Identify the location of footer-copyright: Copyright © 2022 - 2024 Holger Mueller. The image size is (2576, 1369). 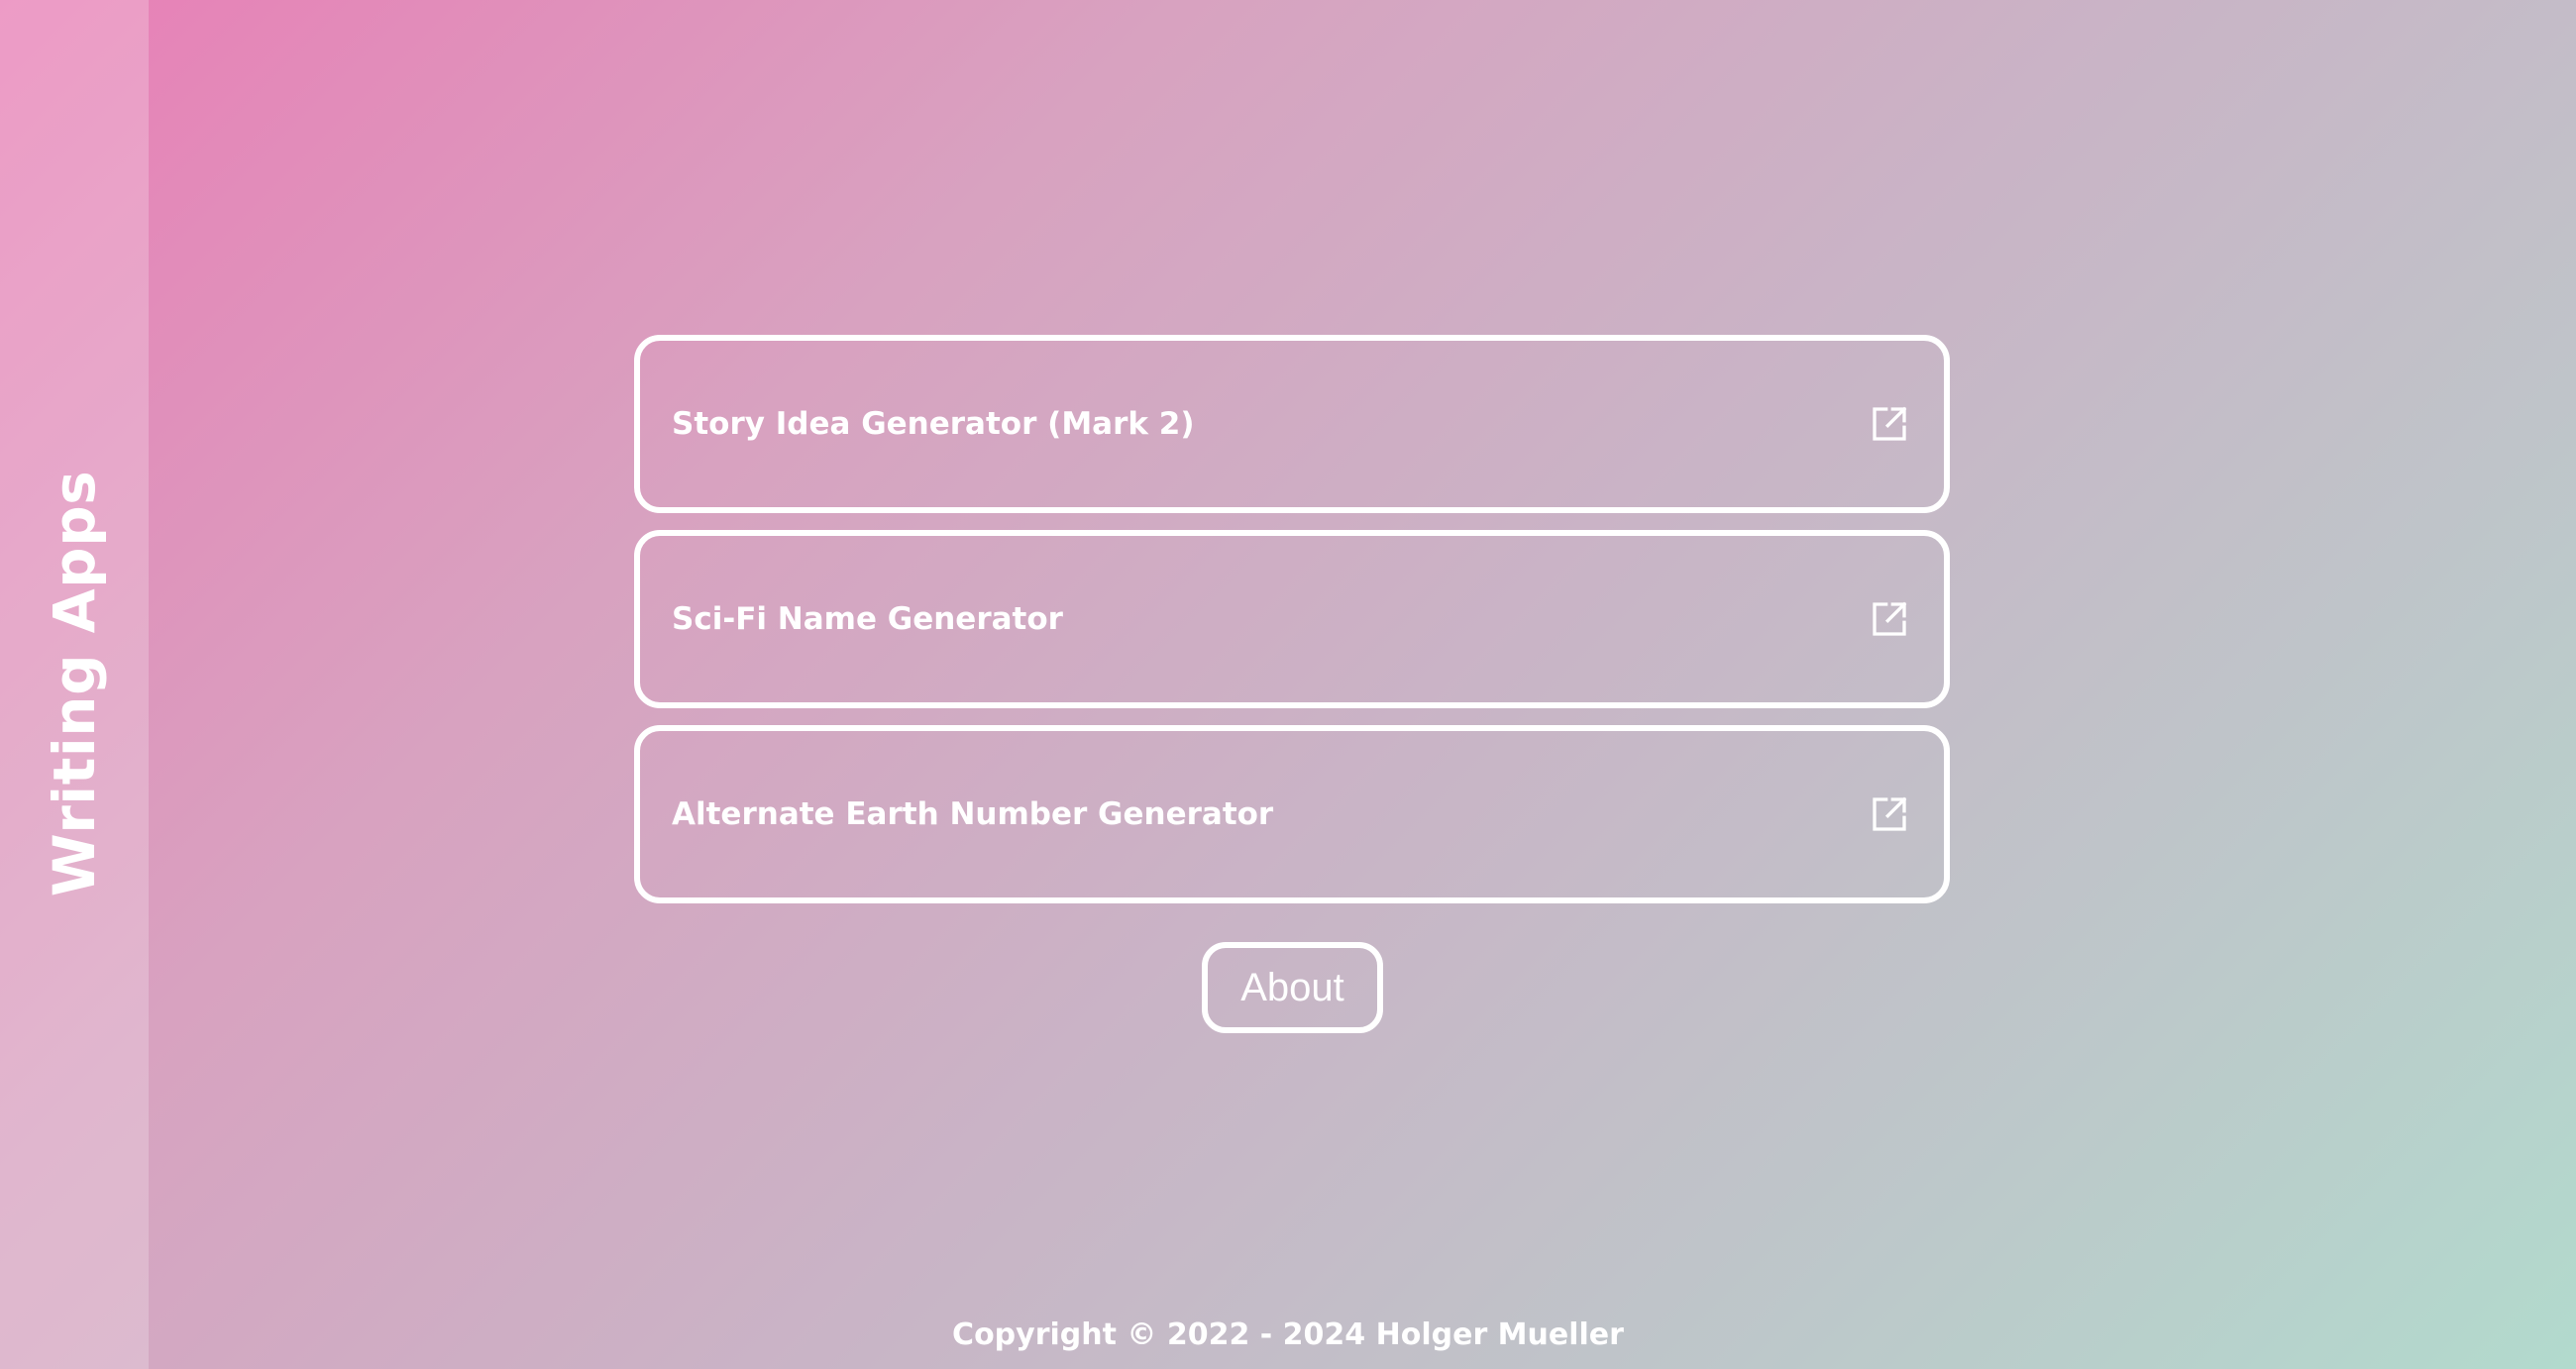
(1288, 1334).